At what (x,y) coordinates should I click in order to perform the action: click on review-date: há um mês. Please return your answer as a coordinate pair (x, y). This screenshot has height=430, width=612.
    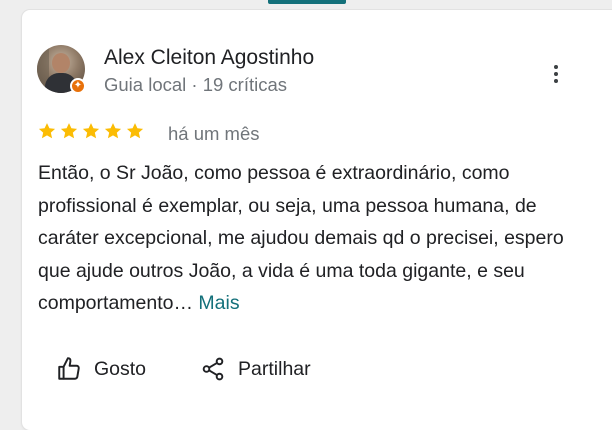
    Looking at the image, I should click on (214, 133).